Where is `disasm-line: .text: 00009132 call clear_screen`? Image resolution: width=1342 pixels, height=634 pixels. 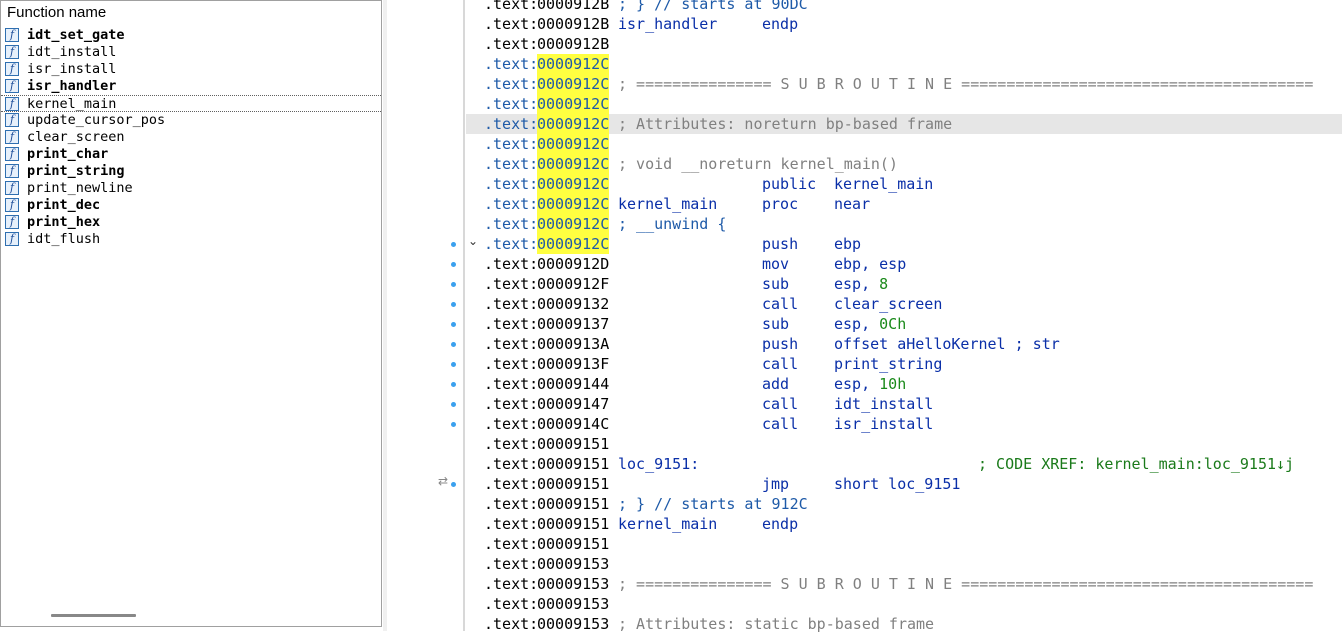
disasm-line: .text: 00009132 call clear_screen is located at coordinates (904, 304).